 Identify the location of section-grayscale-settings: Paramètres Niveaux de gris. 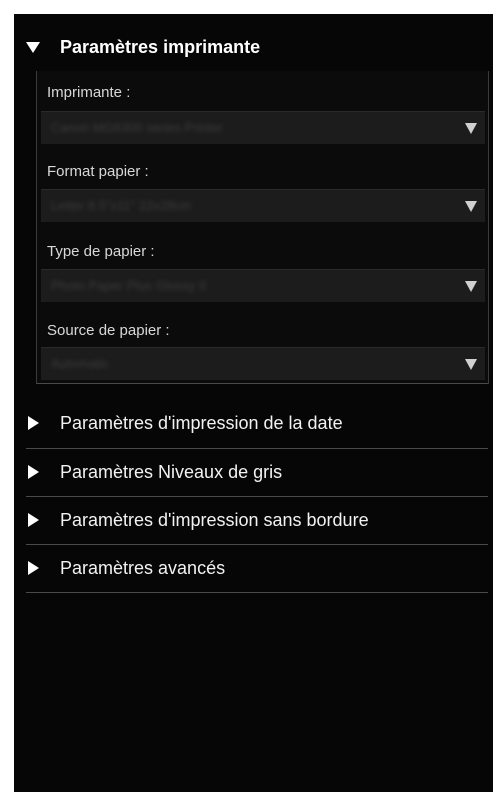
(253, 472).